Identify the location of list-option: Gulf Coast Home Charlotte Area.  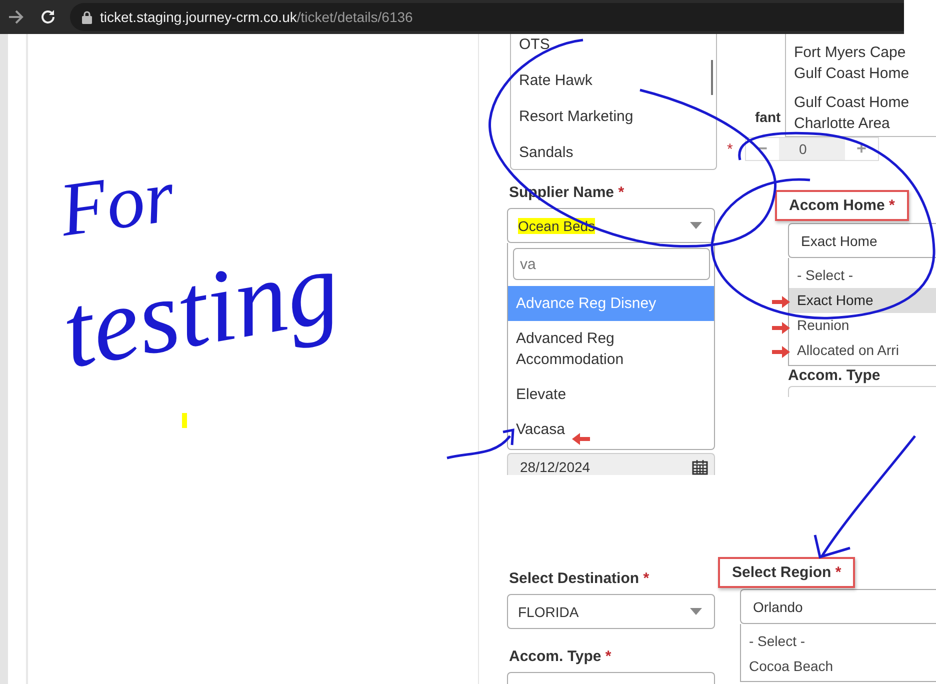
(865, 113).